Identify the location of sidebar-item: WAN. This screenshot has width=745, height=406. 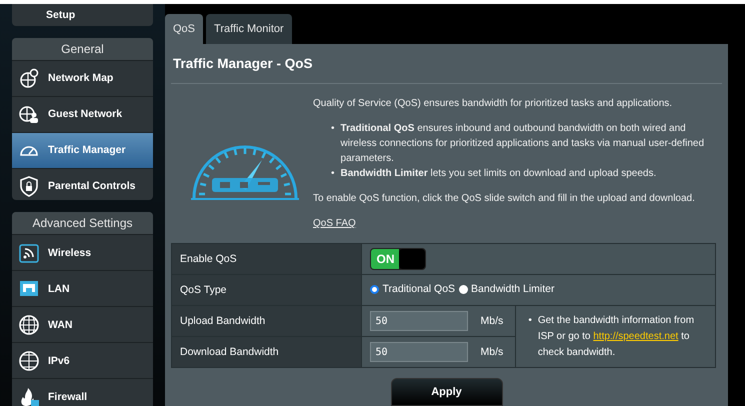
(82, 324).